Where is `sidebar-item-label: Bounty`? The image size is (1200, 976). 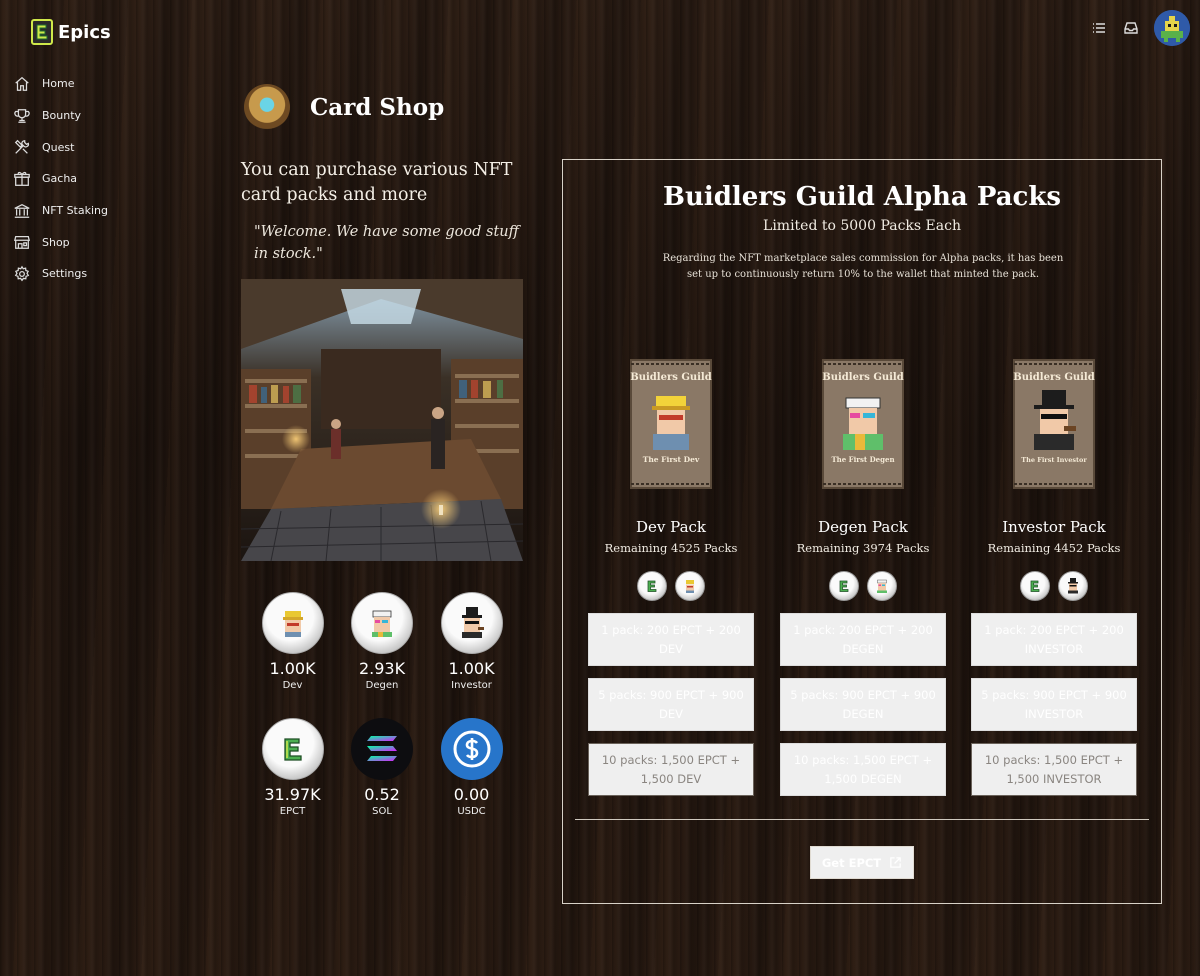
sidebar-item-label: Bounty is located at coordinates (62, 116).